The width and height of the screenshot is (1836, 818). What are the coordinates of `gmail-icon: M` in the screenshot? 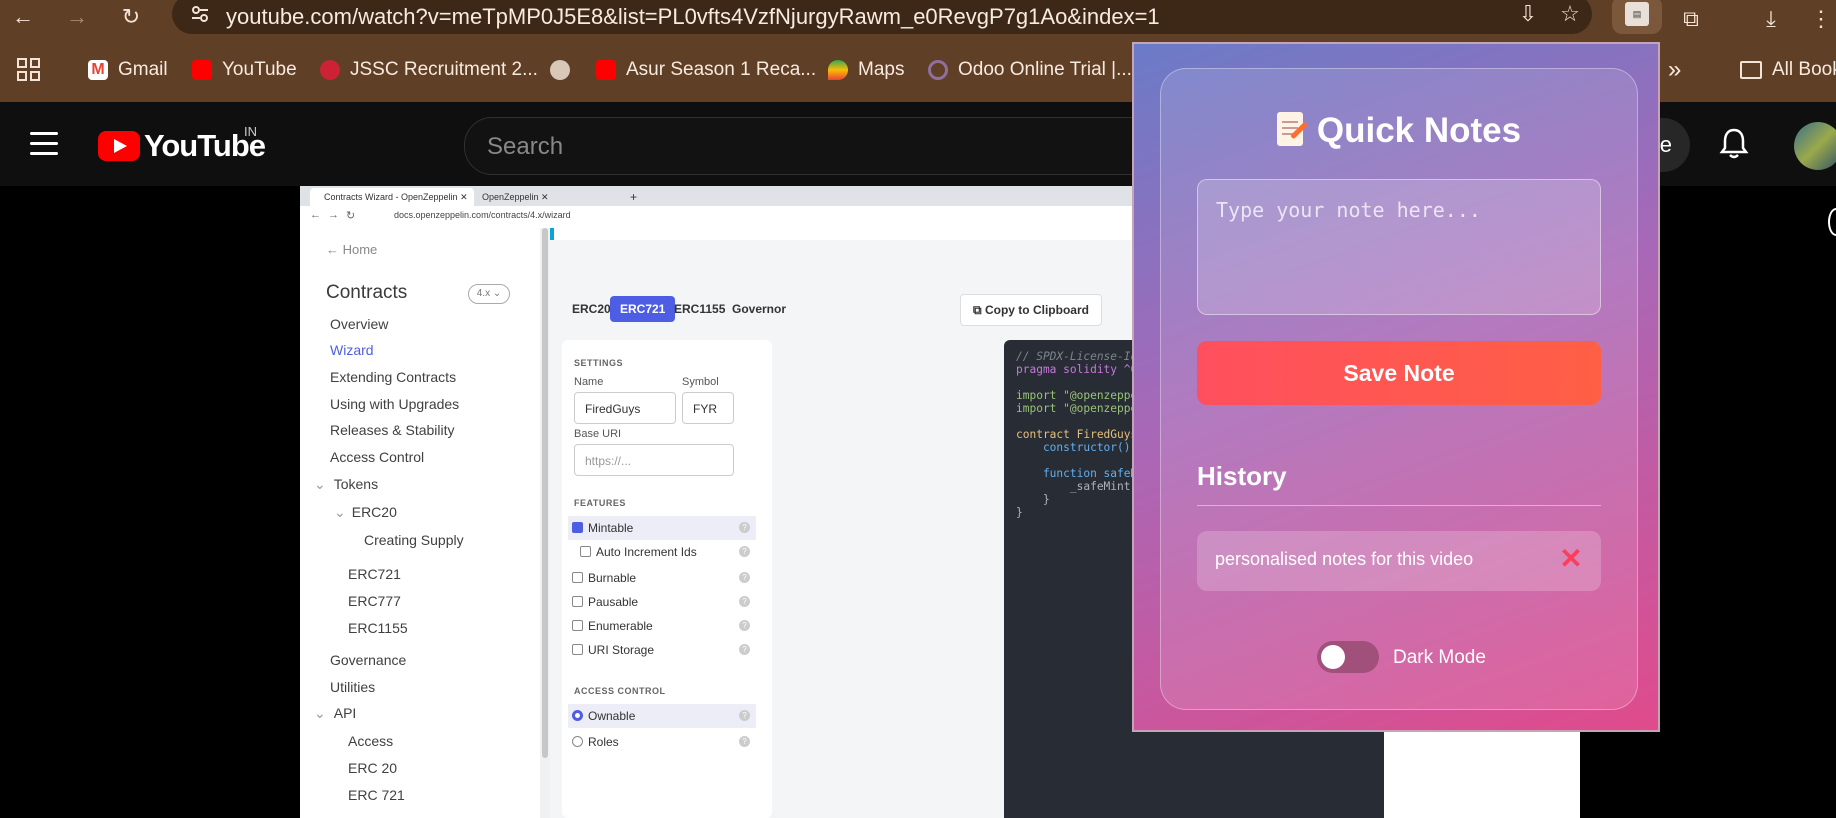 It's located at (98, 70).